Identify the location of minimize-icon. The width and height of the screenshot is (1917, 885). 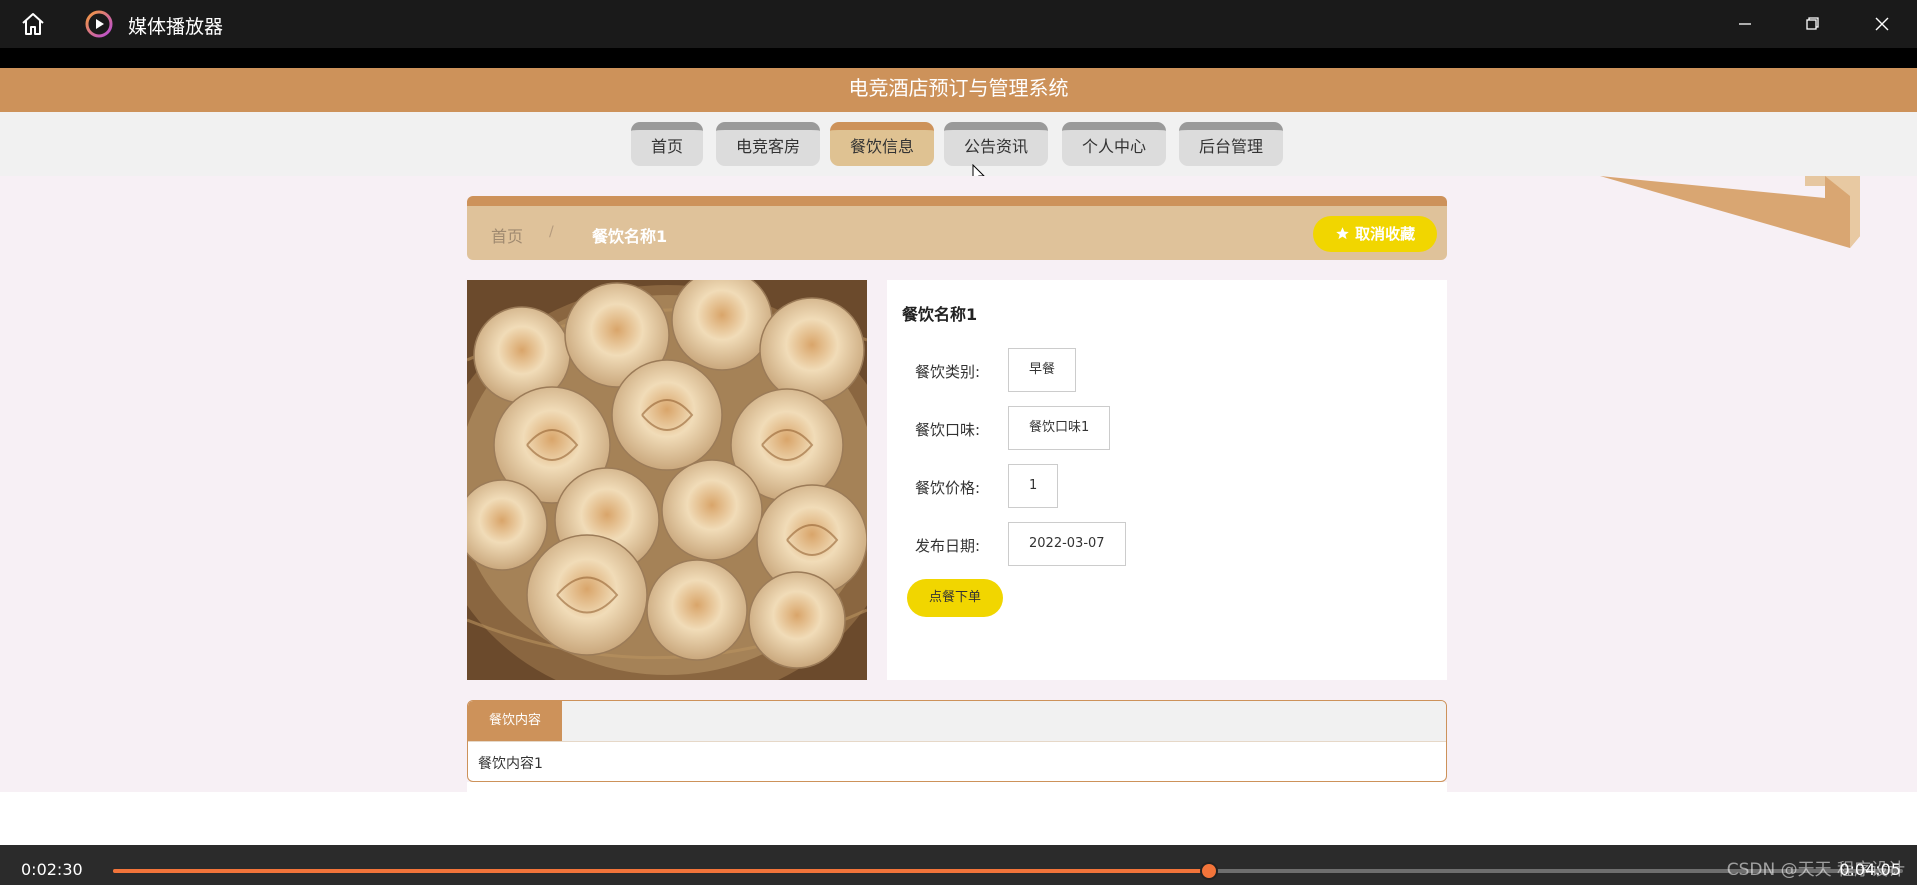
(1745, 24).